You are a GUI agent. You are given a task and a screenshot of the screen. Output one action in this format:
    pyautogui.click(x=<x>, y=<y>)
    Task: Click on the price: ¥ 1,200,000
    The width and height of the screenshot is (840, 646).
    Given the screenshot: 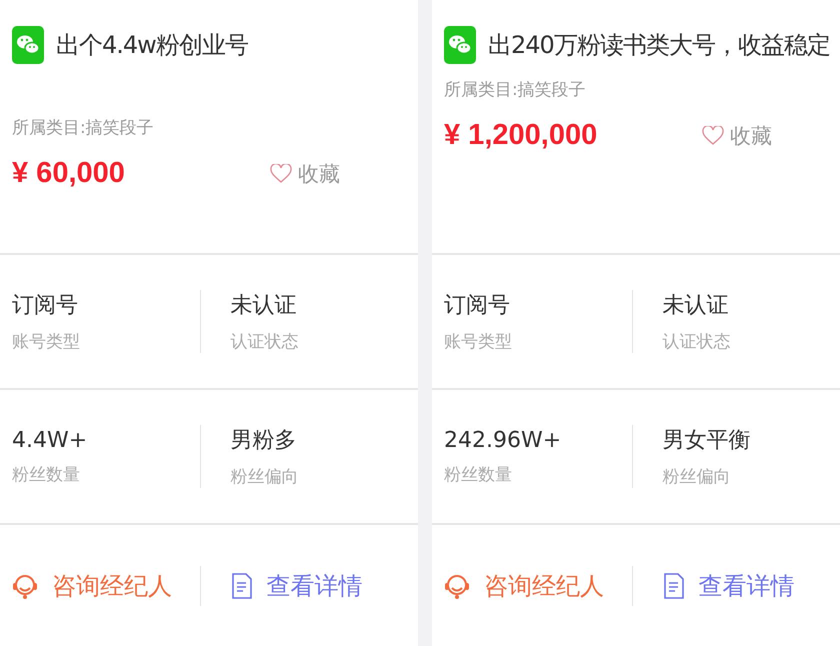 What is the action you would take?
    pyautogui.click(x=521, y=135)
    